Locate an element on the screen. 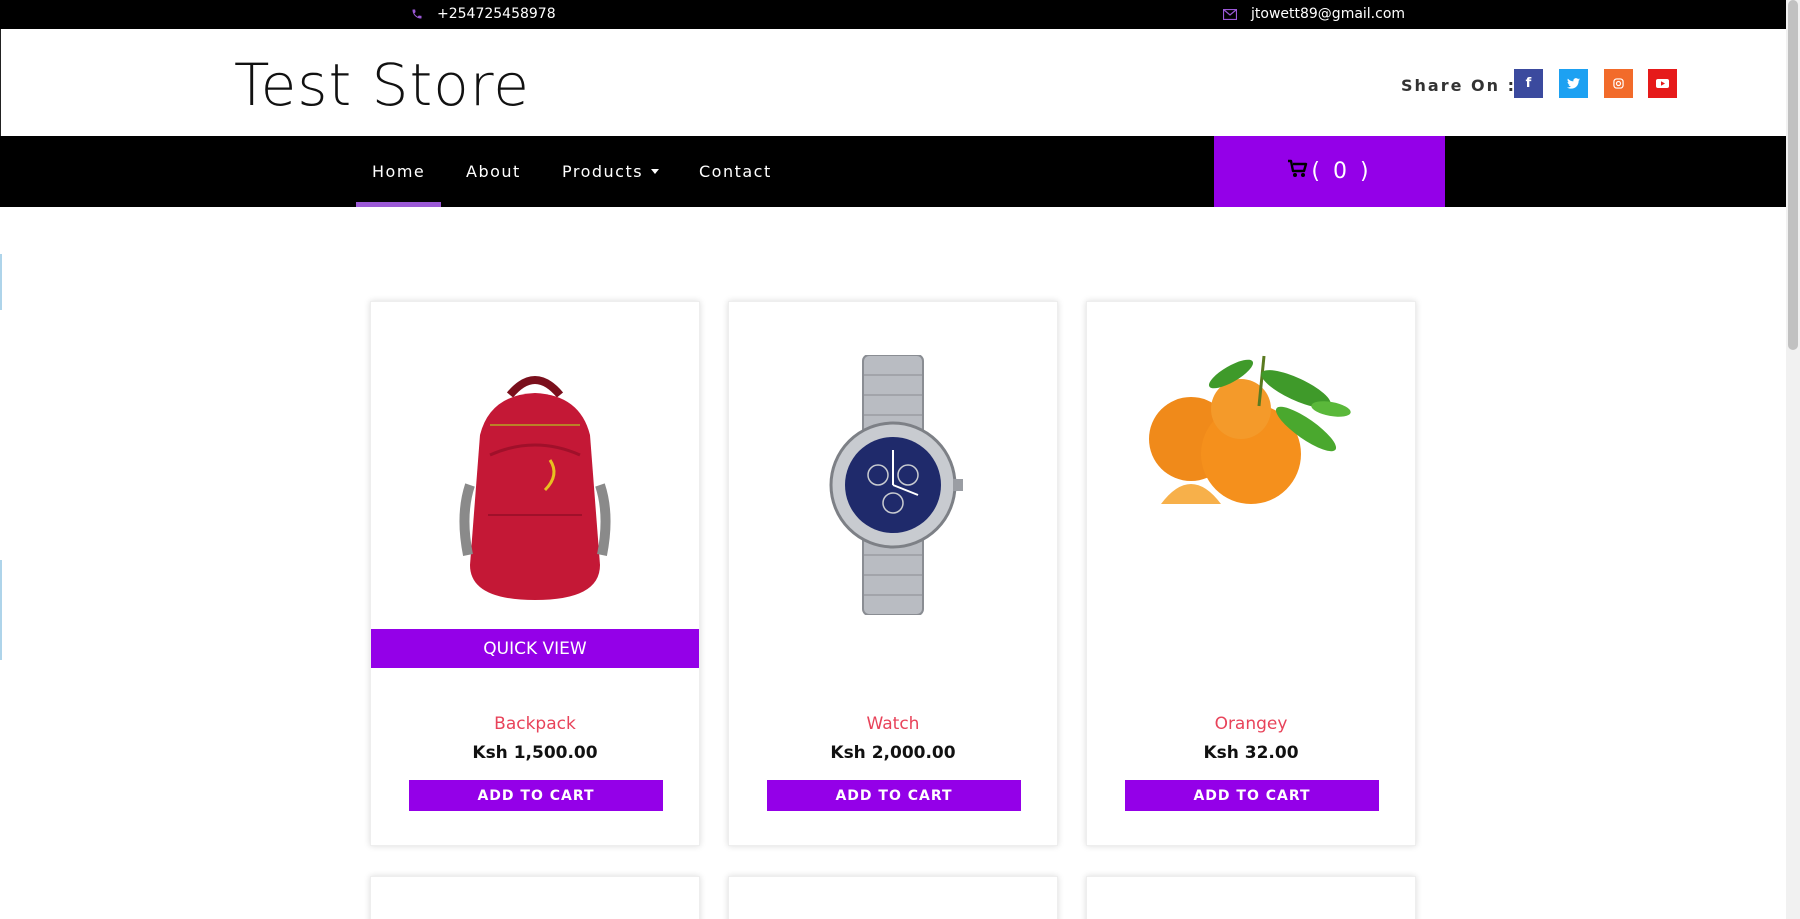 The image size is (1800, 919). product-name: Backpack is located at coordinates (535, 724).